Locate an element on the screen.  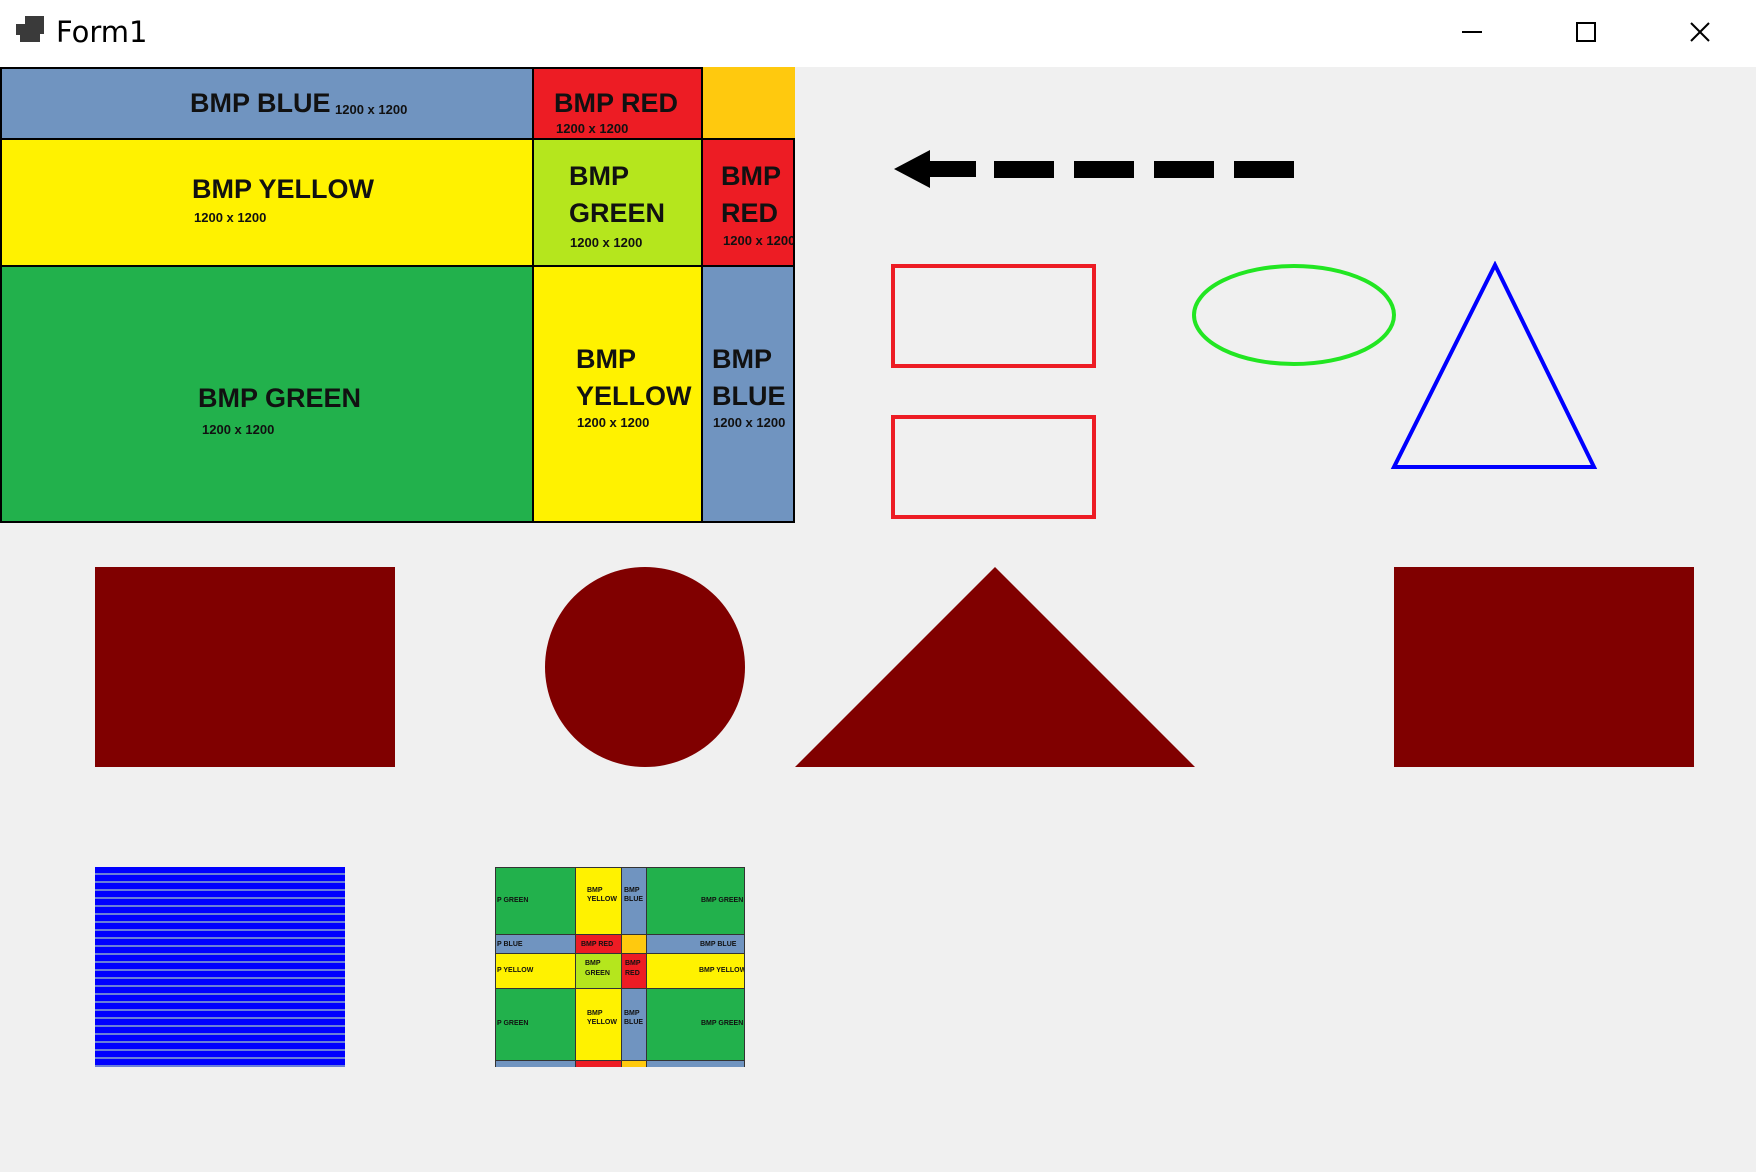
dark-red-filled-circle is located at coordinates (645, 667).